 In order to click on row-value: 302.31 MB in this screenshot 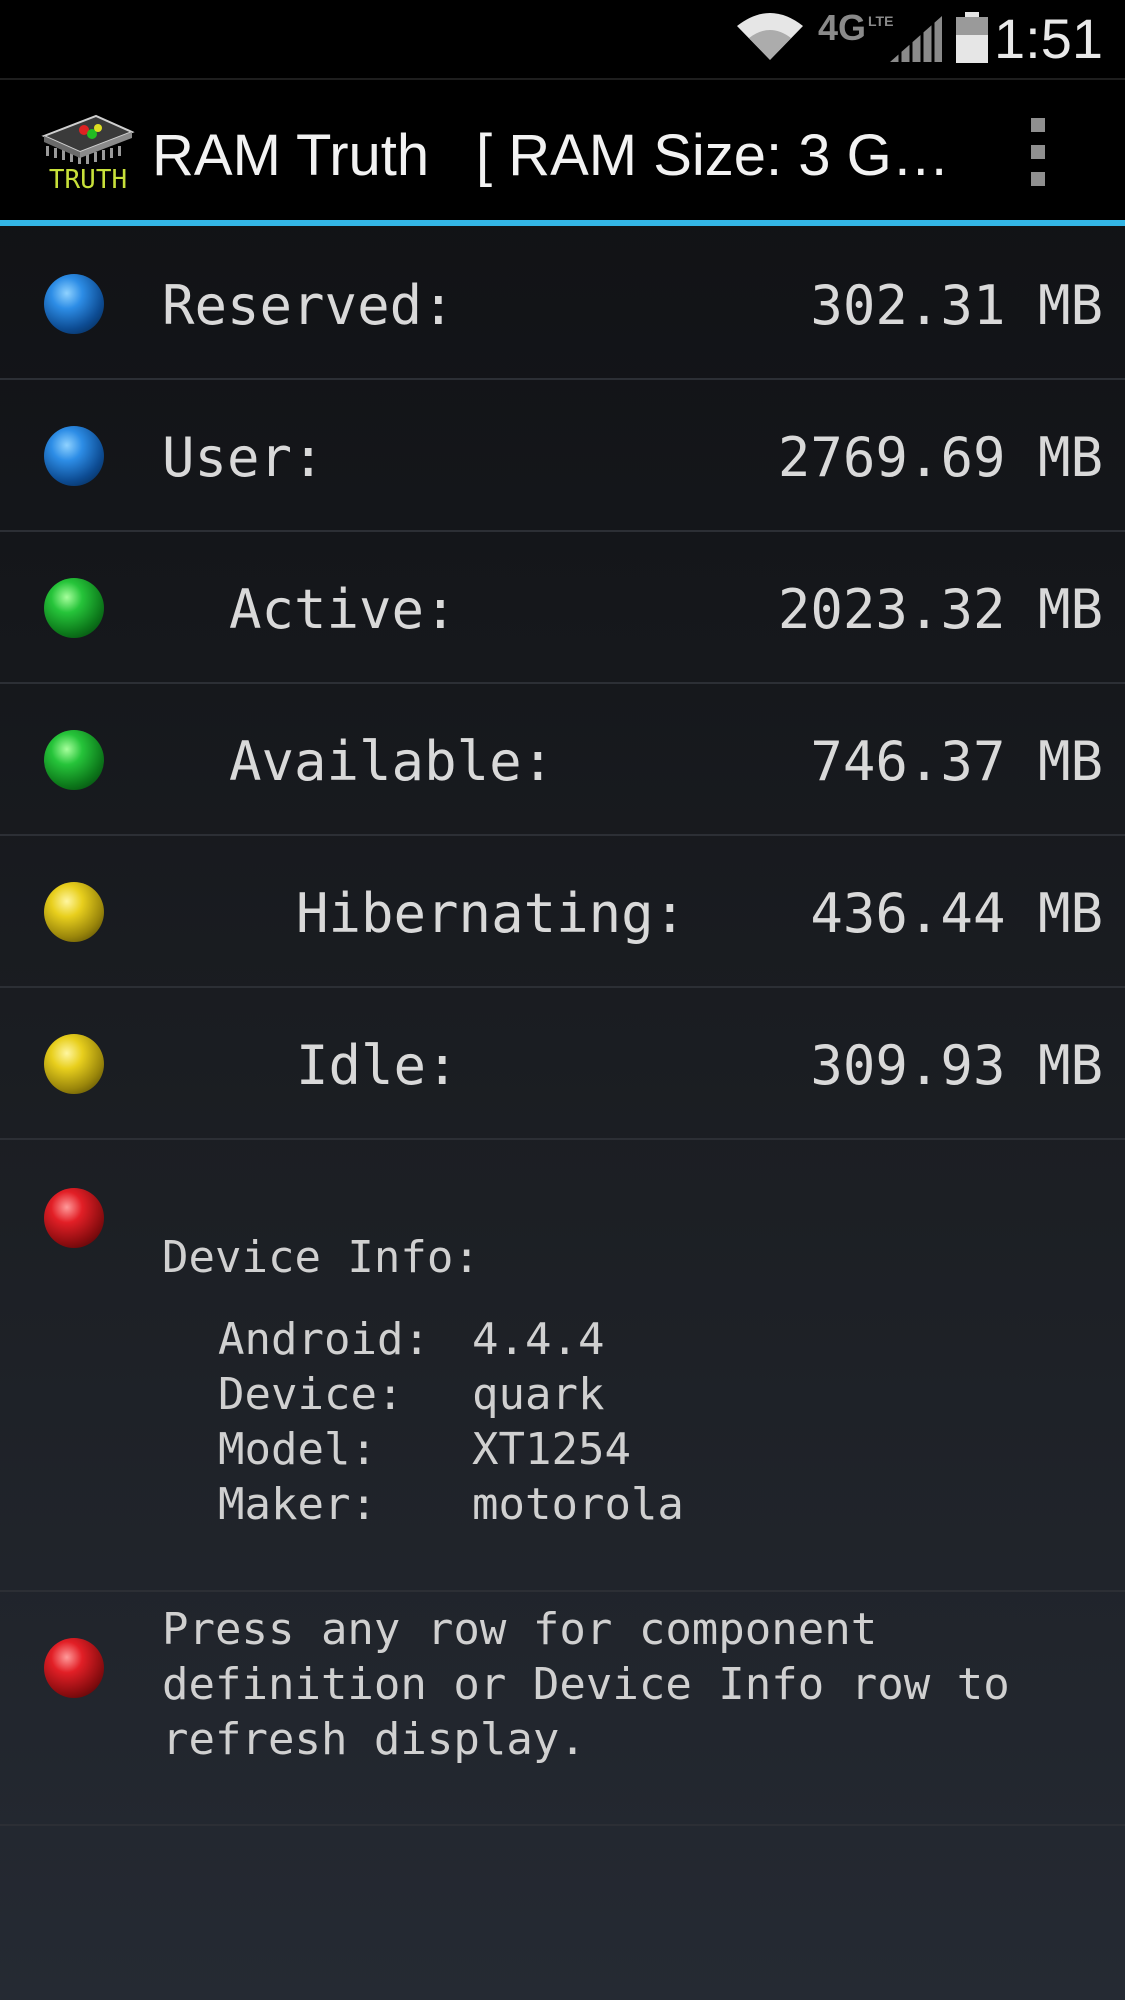, I will do `click(956, 305)`.